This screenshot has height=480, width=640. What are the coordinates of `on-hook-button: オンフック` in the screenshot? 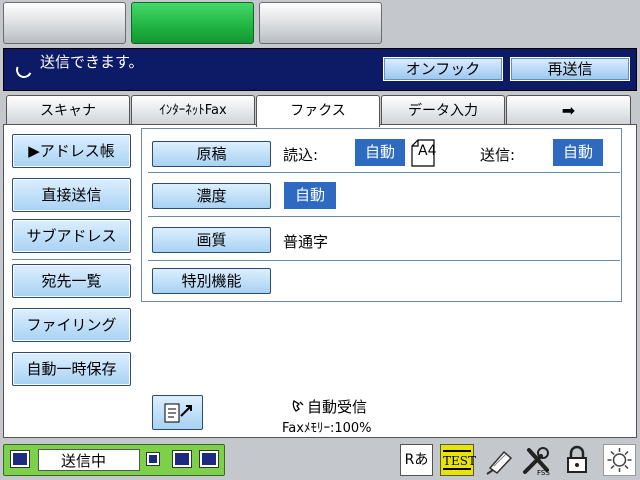 It's located at (443, 69).